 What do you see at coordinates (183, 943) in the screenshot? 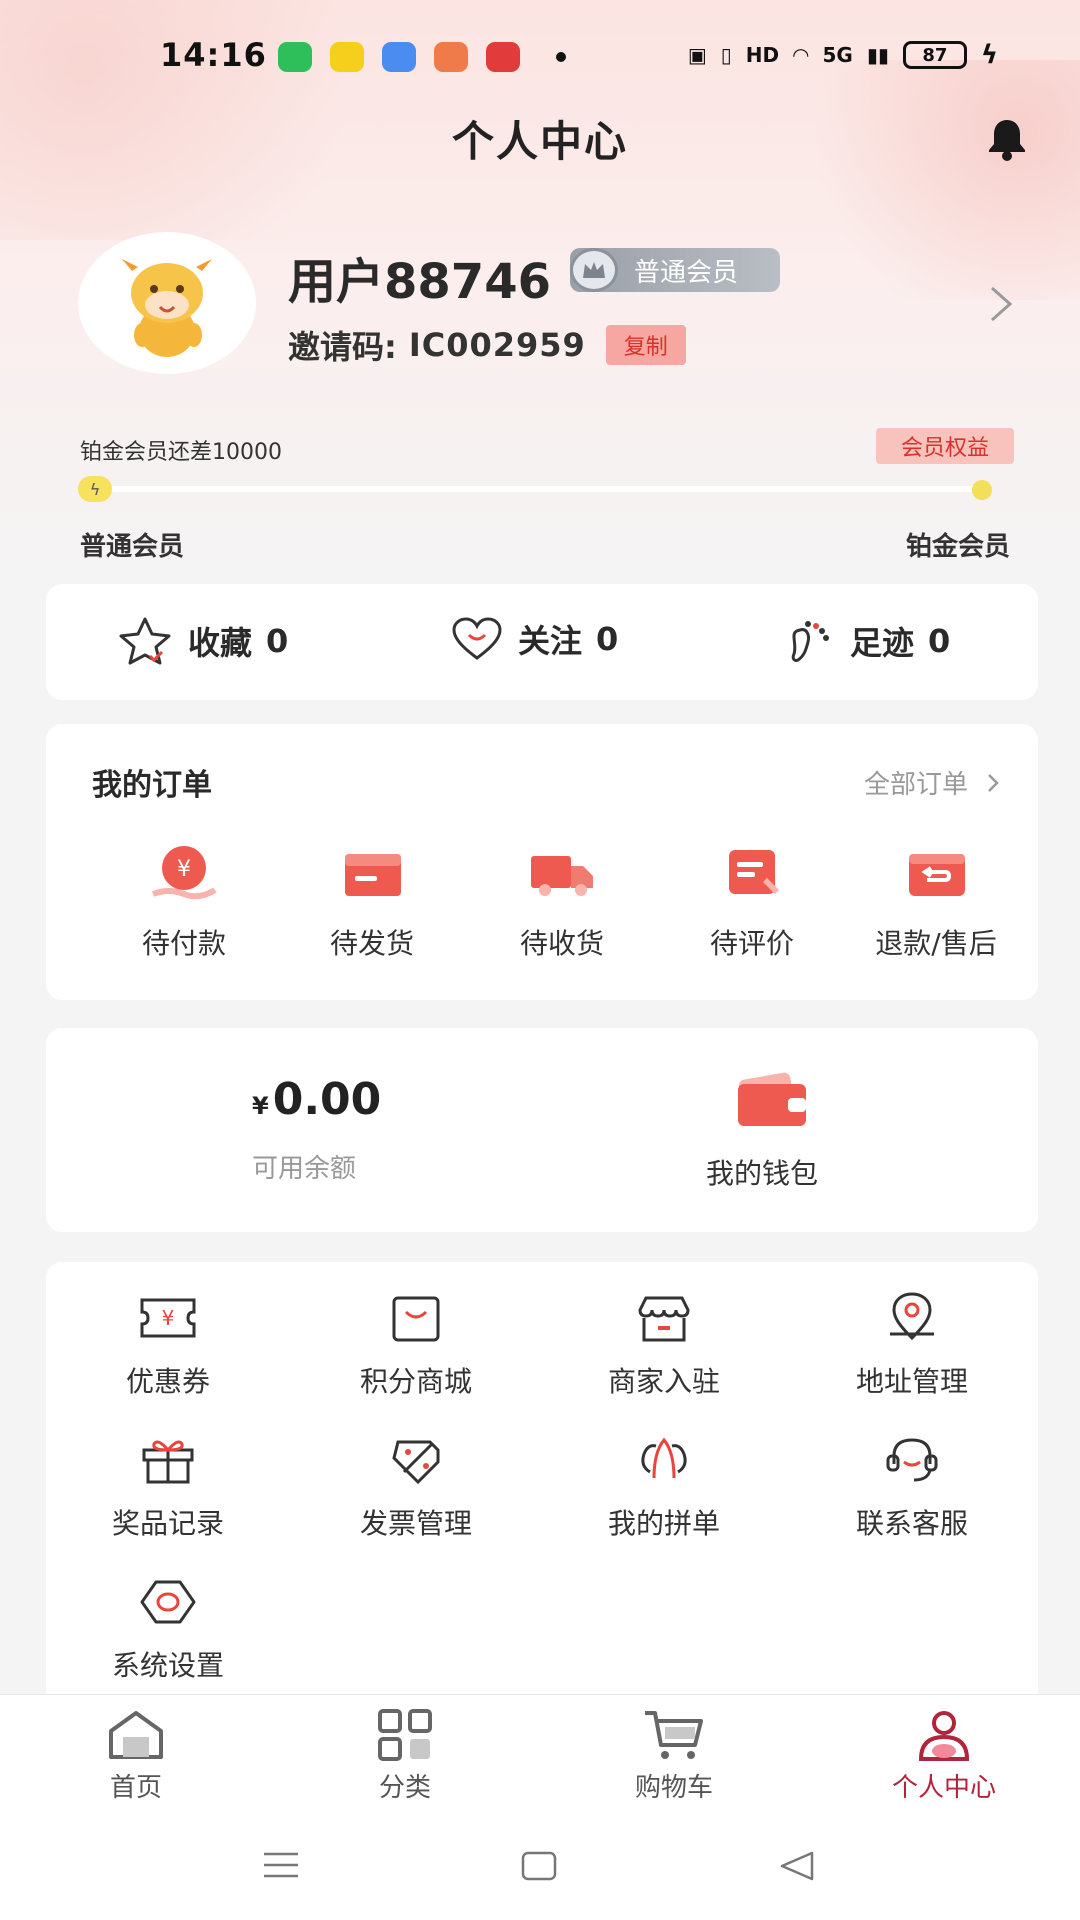
I see `order-pending-payment-label: 待付款` at bounding box center [183, 943].